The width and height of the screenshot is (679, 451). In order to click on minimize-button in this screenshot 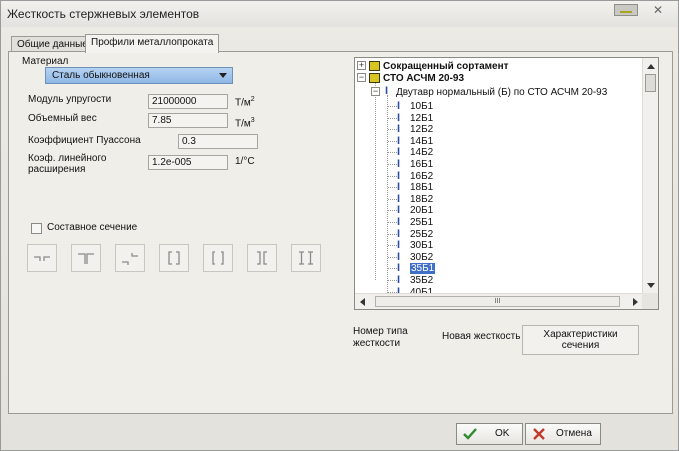, I will do `click(626, 10)`.